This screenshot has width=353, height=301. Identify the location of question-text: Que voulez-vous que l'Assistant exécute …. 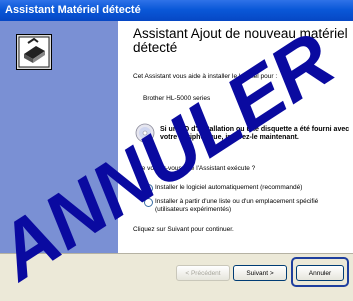
(194, 168).